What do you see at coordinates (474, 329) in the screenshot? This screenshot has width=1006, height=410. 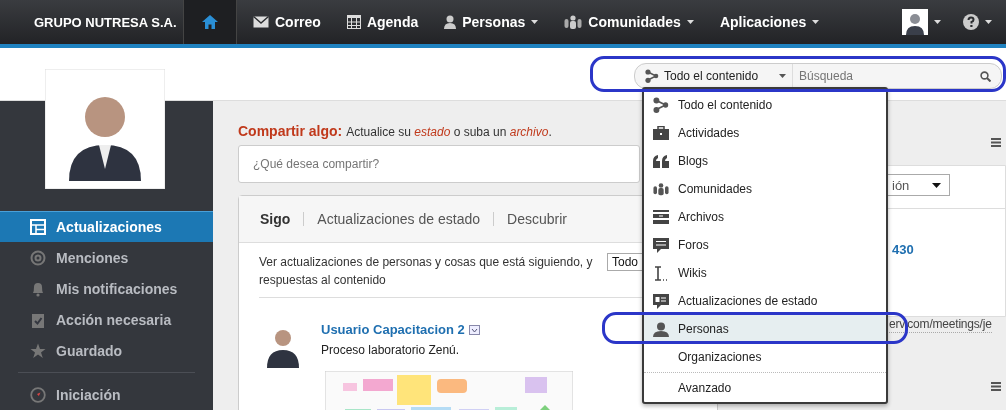 I see `card-icon` at bounding box center [474, 329].